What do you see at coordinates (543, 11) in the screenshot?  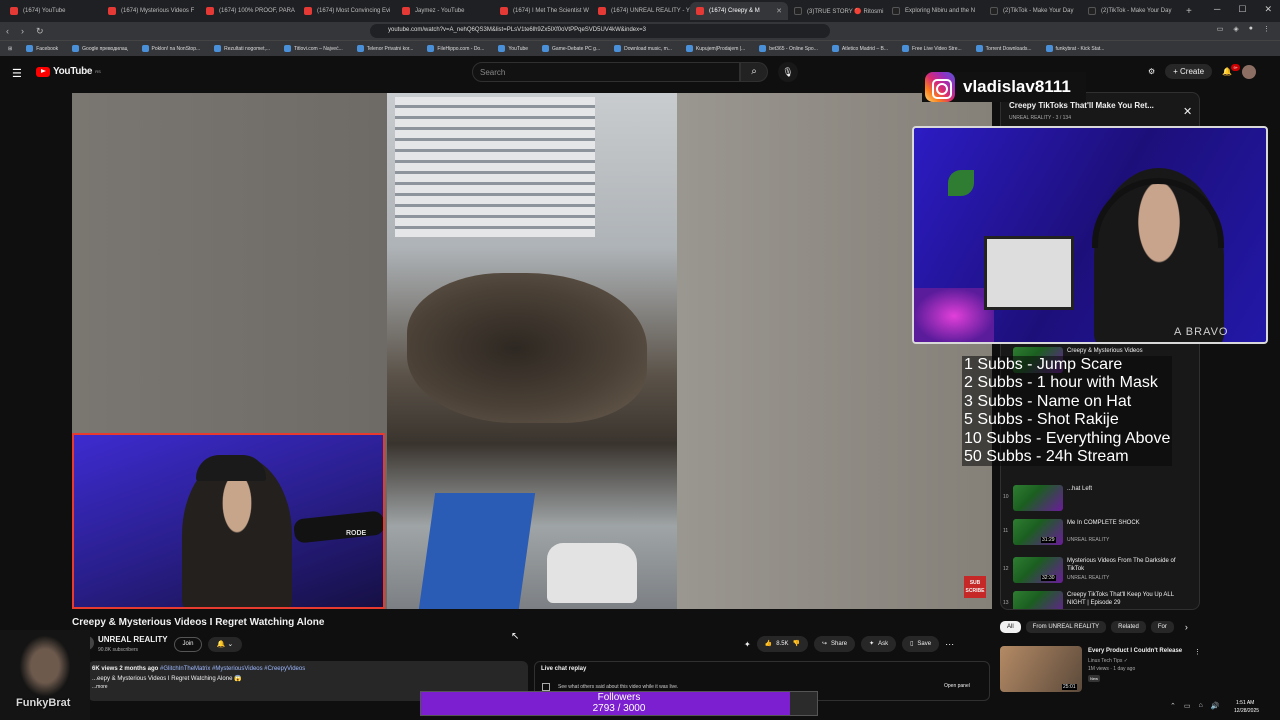 I see `browser-tab: (1674) I Met The Scientist W` at bounding box center [543, 11].